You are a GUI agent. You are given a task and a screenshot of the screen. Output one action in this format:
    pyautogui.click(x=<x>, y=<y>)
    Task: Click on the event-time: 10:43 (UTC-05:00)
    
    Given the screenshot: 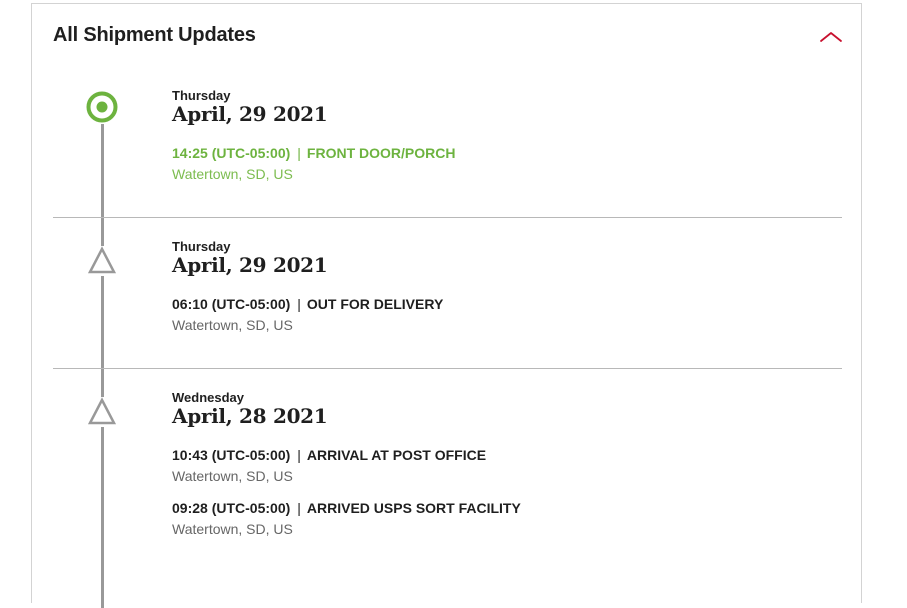 What is the action you would take?
    pyautogui.click(x=231, y=455)
    